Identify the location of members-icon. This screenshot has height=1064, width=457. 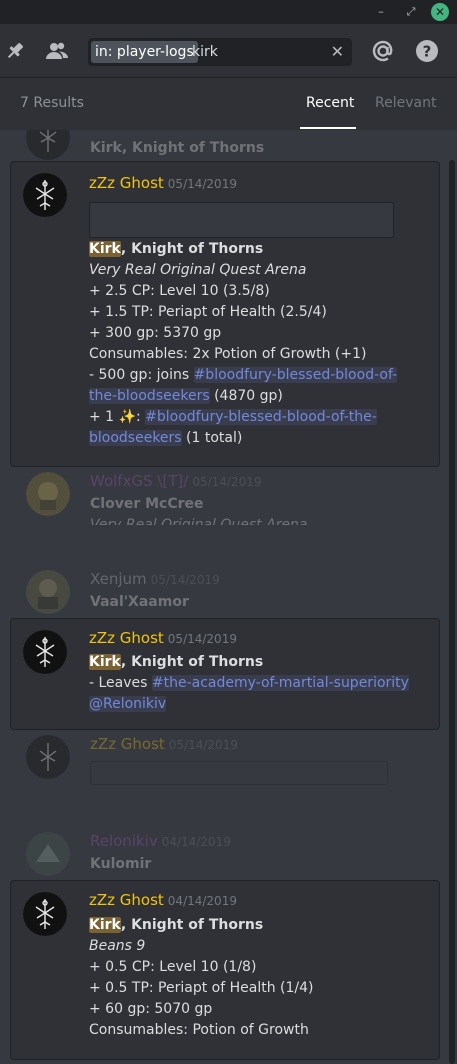
(57, 51).